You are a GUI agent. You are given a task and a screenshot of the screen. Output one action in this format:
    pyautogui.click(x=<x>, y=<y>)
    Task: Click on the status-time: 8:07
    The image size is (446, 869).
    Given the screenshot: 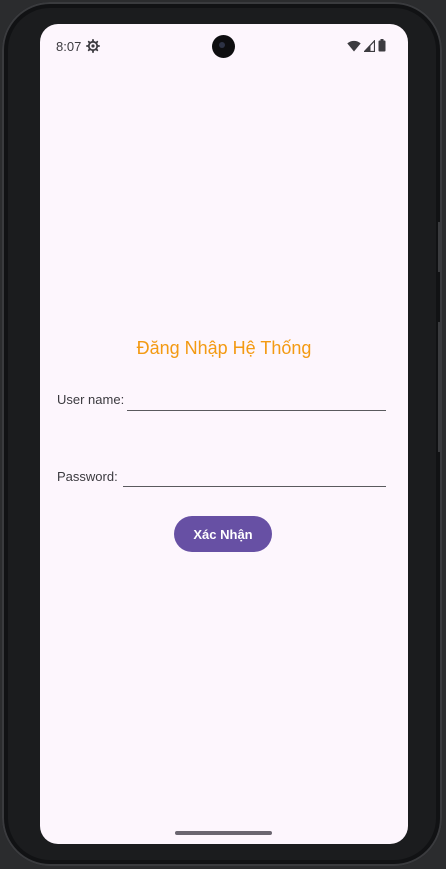 What is the action you would take?
    pyautogui.click(x=69, y=46)
    